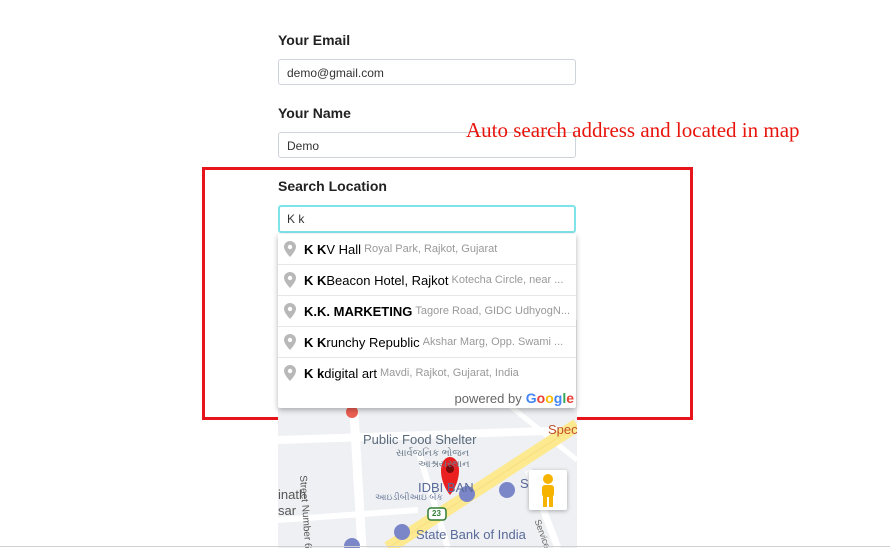  What do you see at coordinates (445, 546) in the screenshot?
I see `page-bottom-divider` at bounding box center [445, 546].